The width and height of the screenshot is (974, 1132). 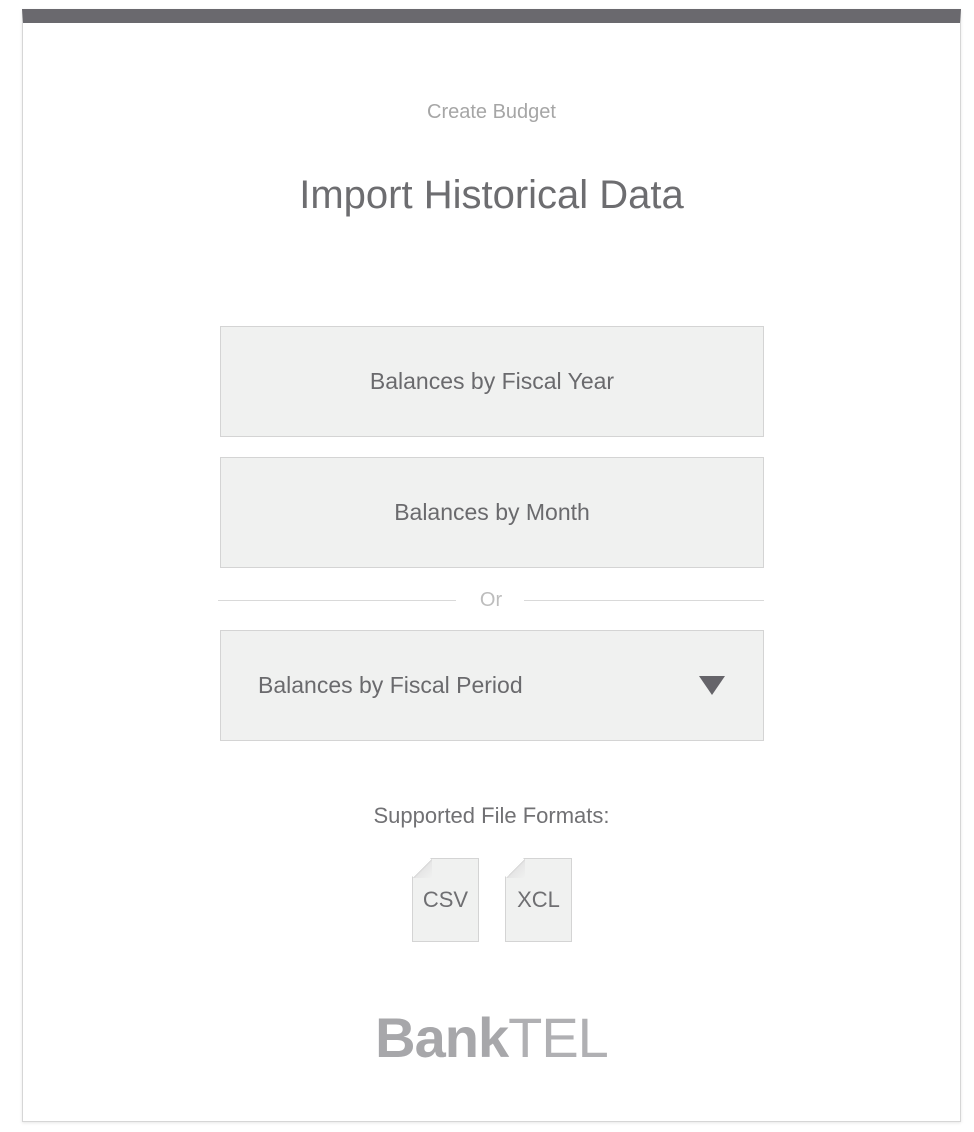 I want to click on logo-bank: Bank, so click(x=442, y=1037).